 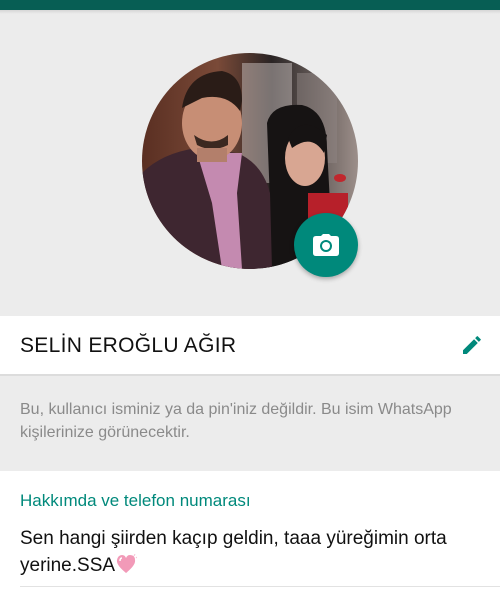 I want to click on about-heading: Hakkımda ve telefon numarası, so click(x=135, y=500).